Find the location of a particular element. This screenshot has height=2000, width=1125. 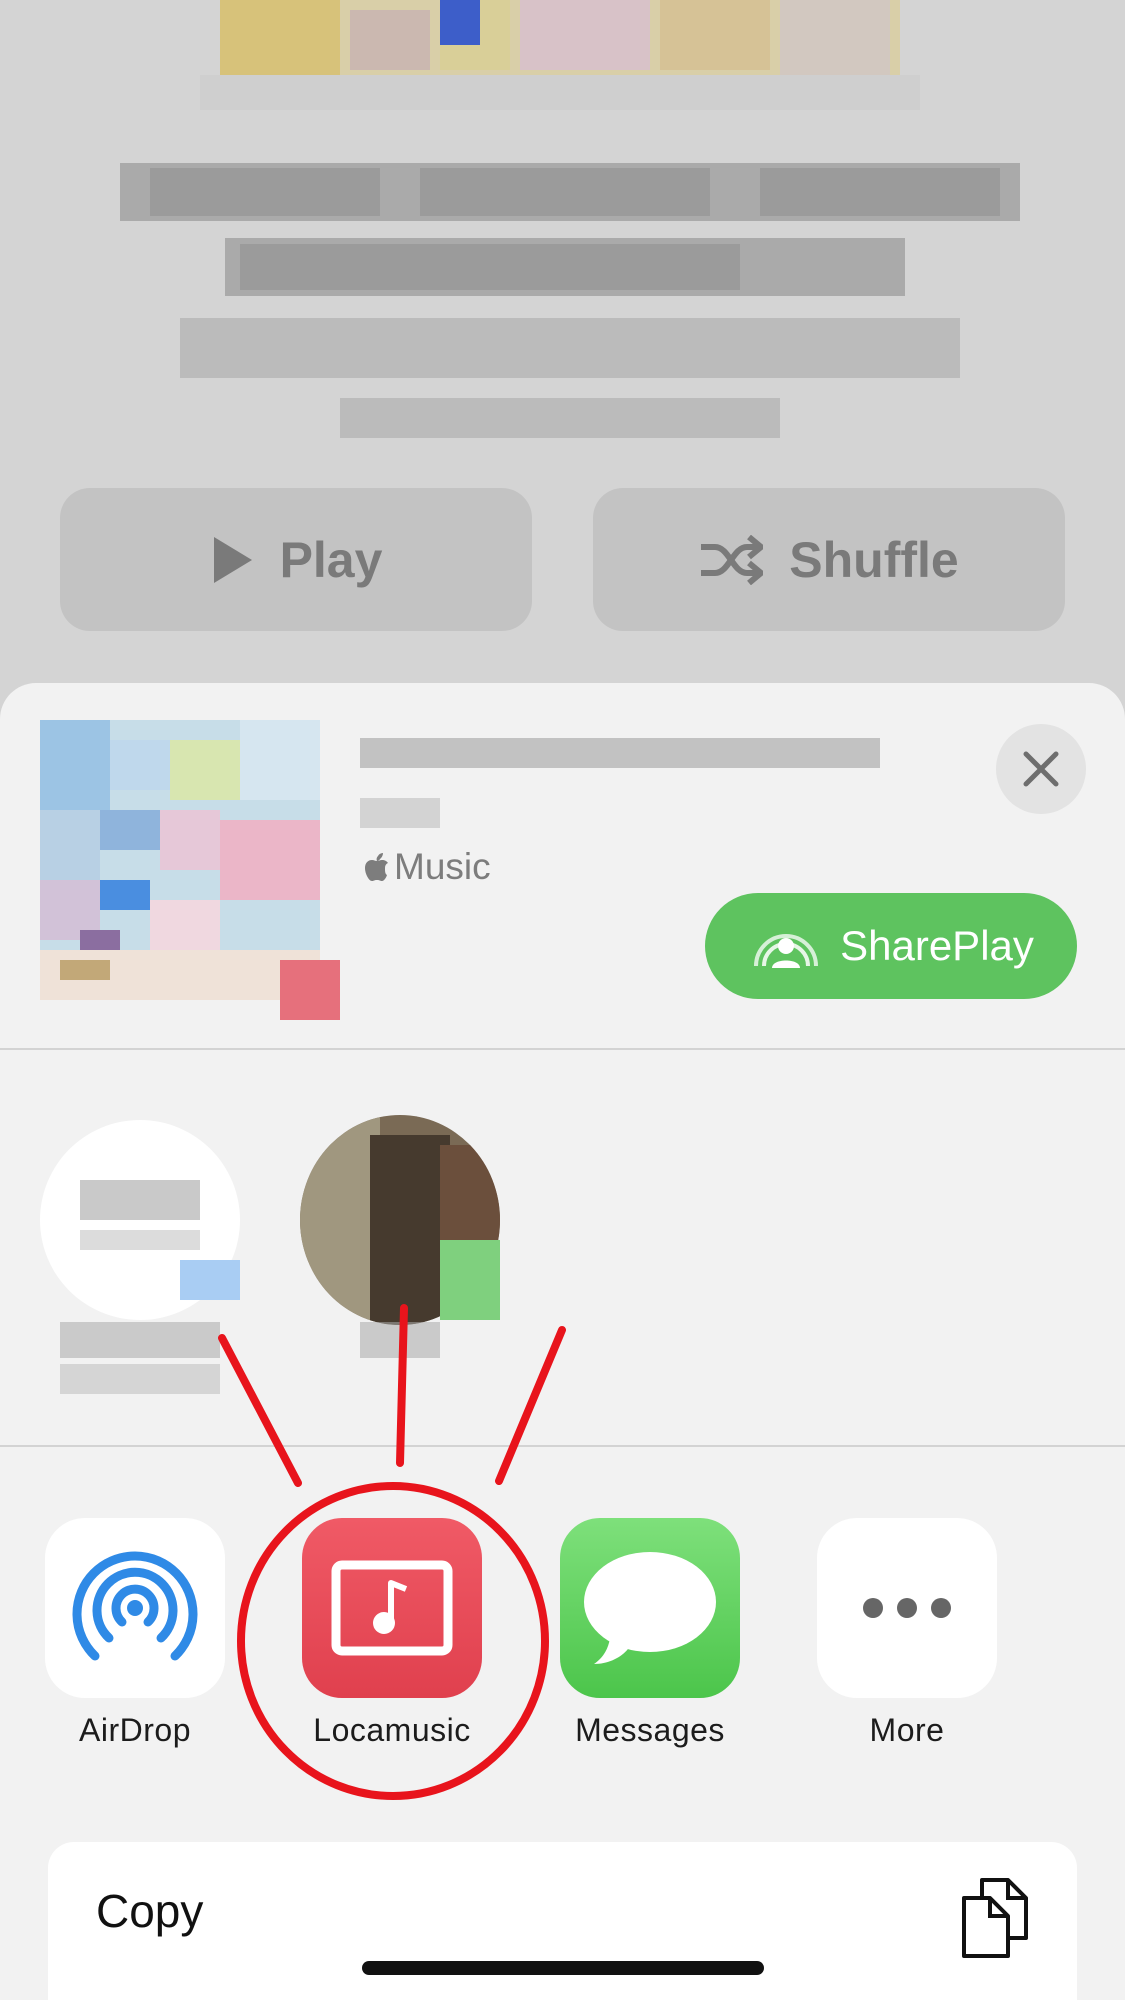

locamusic-icon is located at coordinates (392, 1608).